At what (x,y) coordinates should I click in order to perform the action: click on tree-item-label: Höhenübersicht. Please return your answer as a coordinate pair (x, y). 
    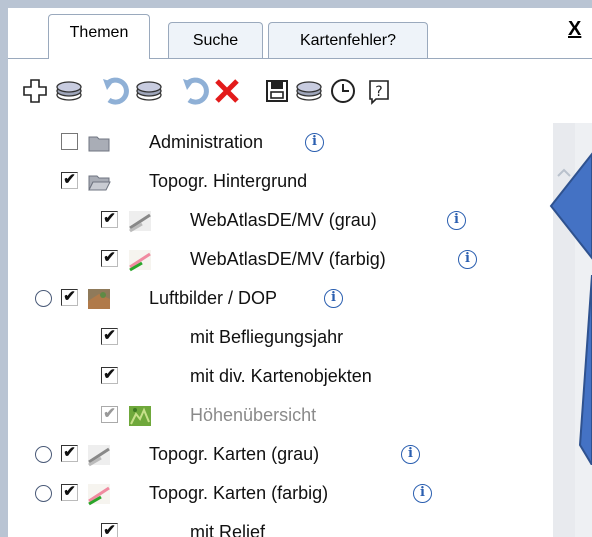
    Looking at the image, I should click on (253, 415).